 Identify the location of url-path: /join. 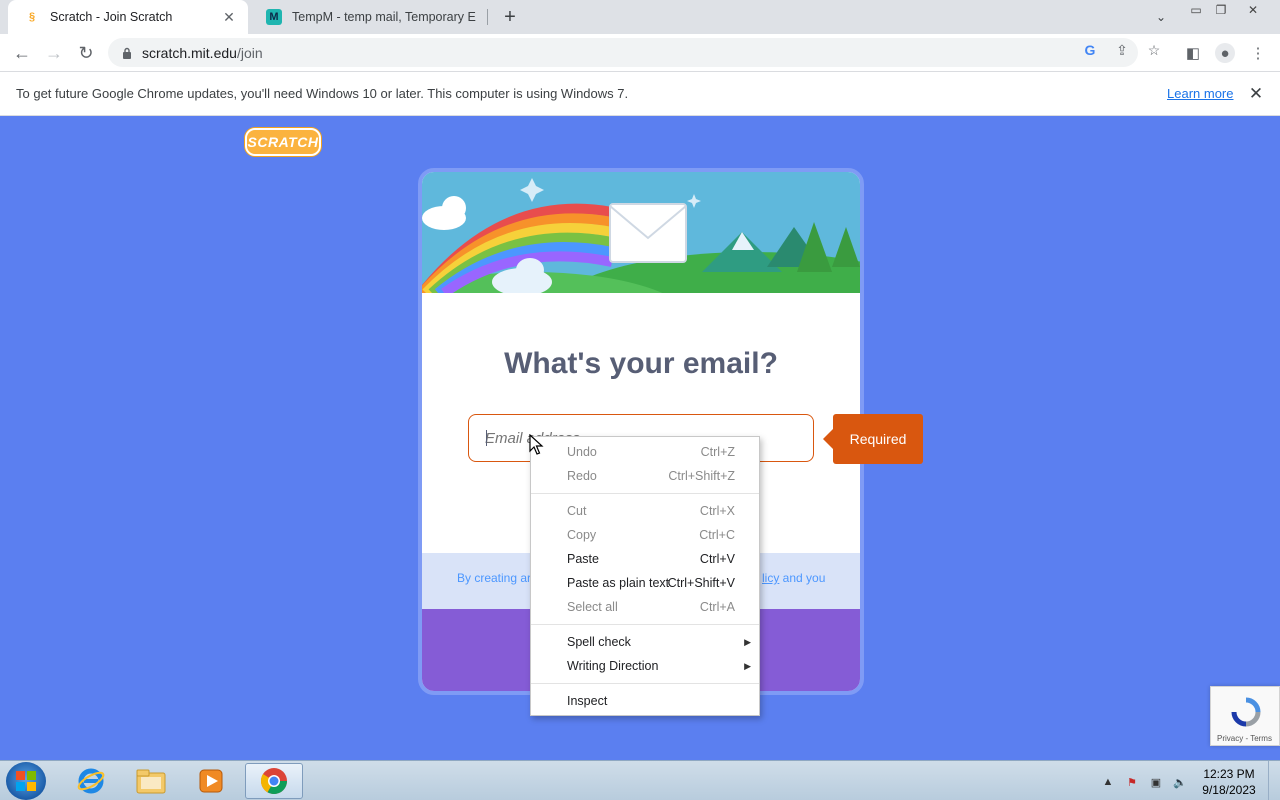
(249, 52).